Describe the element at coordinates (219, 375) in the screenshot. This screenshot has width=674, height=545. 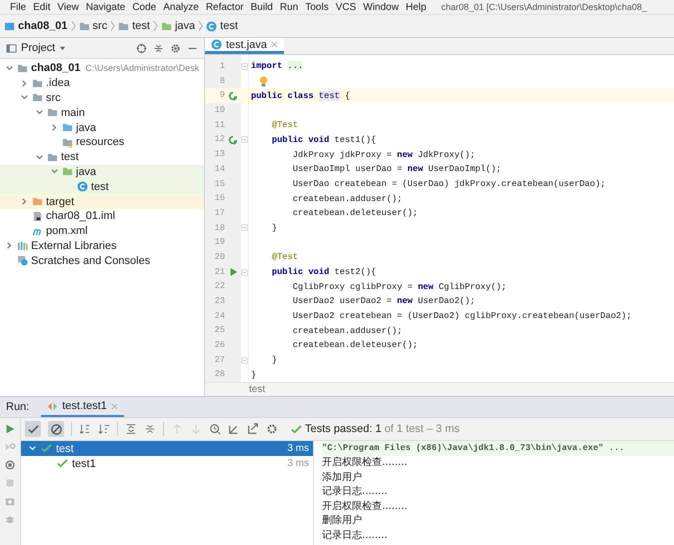
I see `line-number: 28` at that location.